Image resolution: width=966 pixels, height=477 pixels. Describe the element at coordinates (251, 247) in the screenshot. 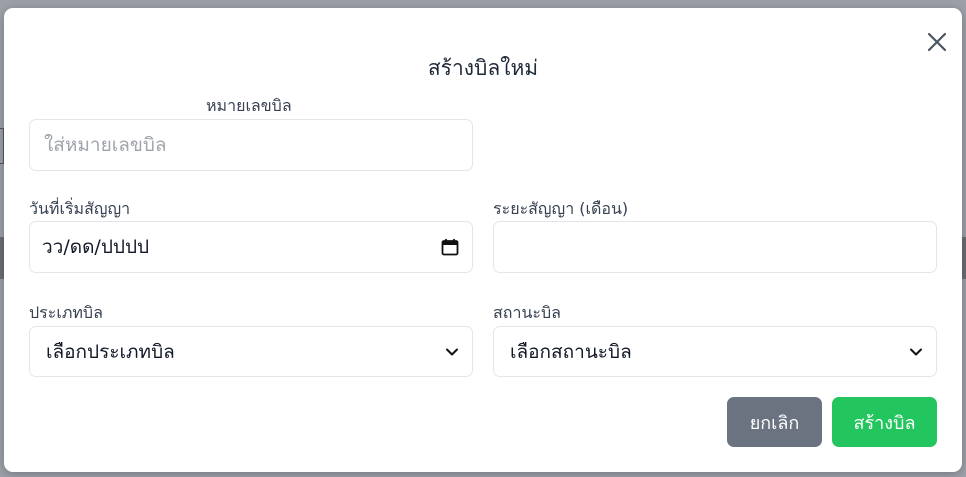

I see `contract-start-date-input: วว/ดด/ปปปป` at that location.